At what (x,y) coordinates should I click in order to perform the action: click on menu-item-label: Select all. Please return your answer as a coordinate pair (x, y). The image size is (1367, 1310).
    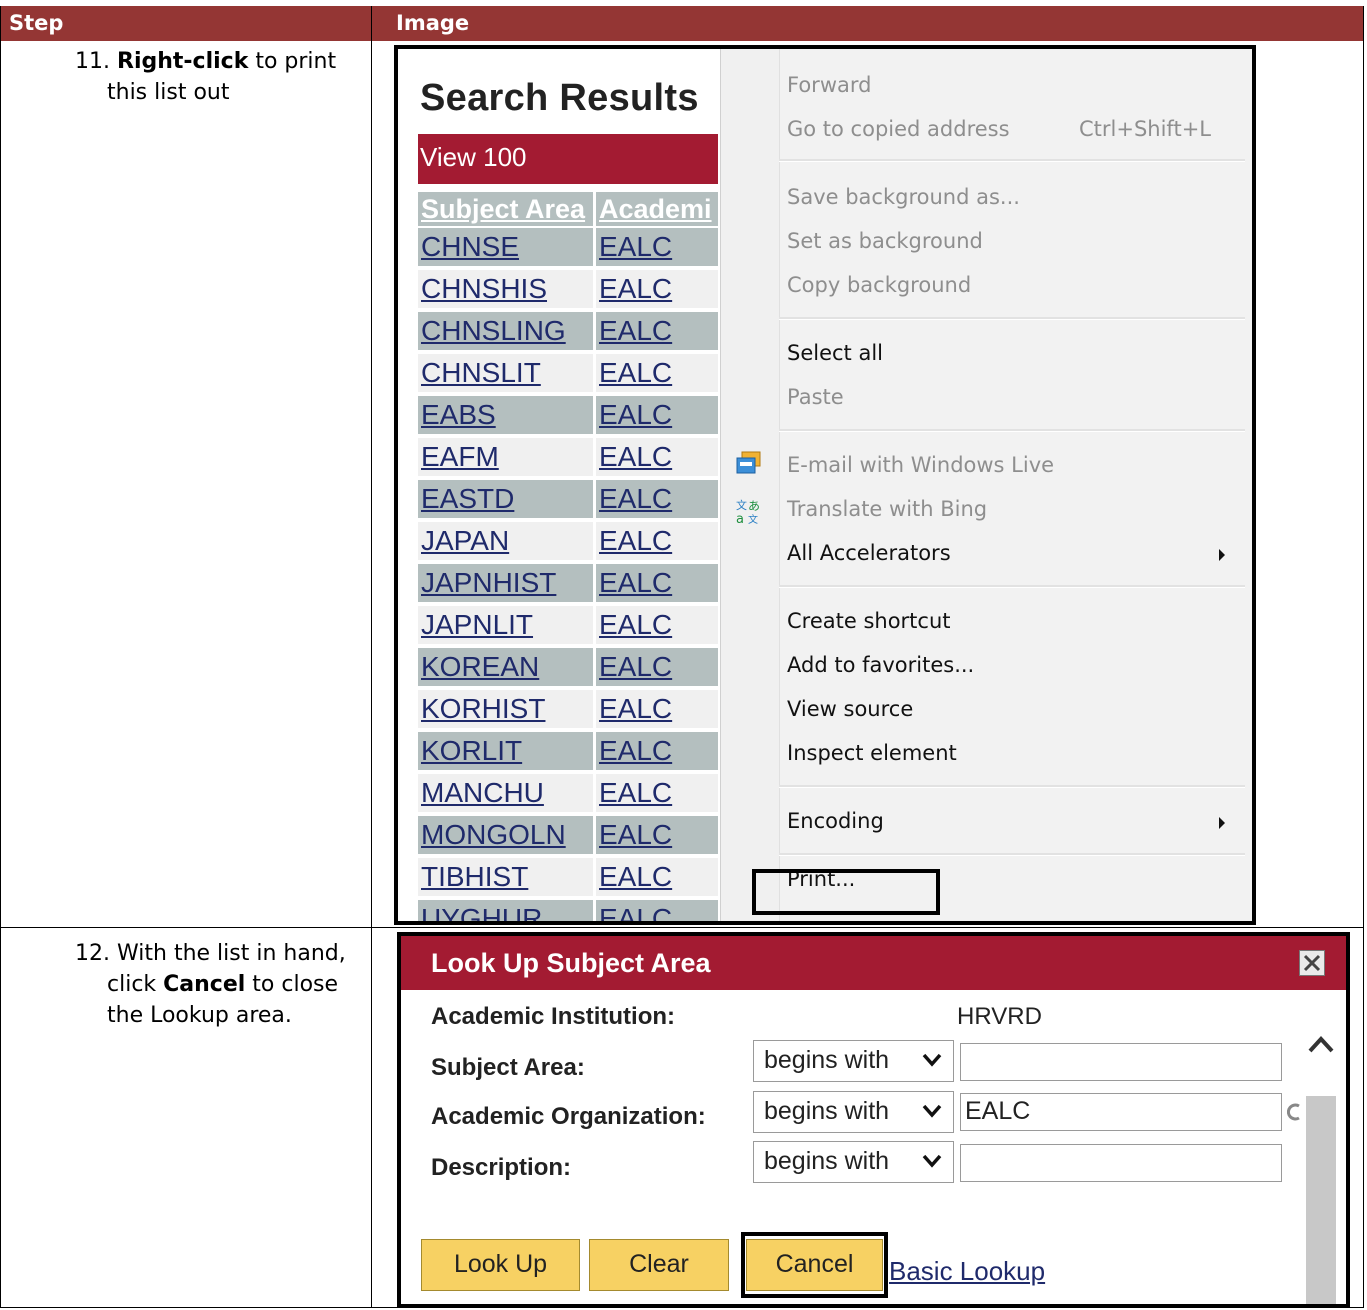
    Looking at the image, I should click on (835, 353).